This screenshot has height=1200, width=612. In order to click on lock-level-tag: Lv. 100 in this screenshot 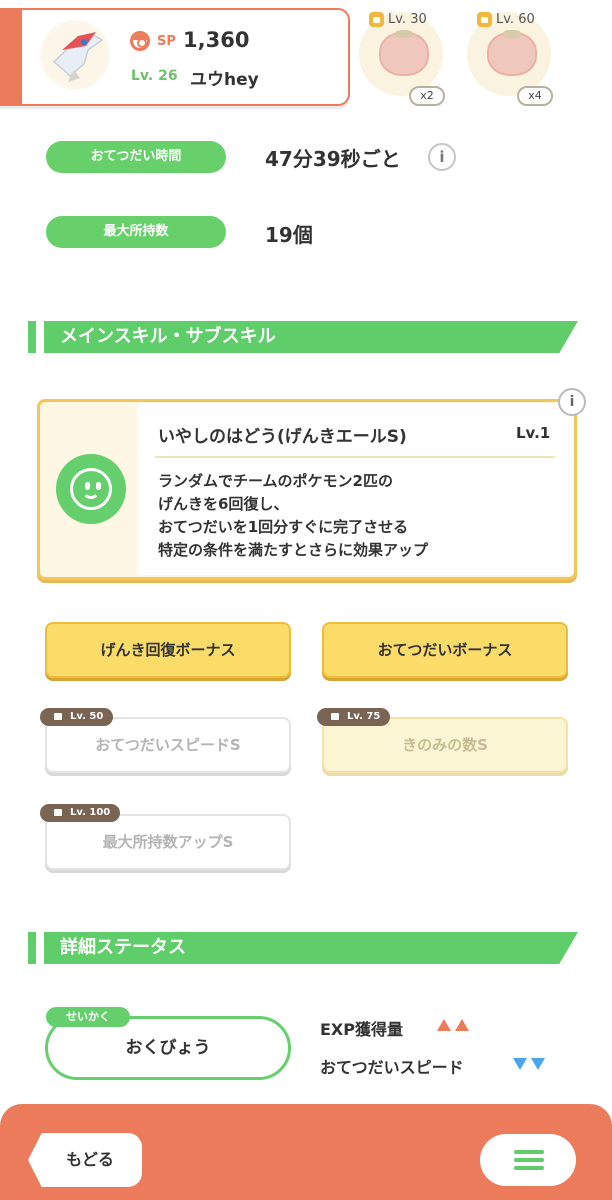, I will do `click(80, 813)`.